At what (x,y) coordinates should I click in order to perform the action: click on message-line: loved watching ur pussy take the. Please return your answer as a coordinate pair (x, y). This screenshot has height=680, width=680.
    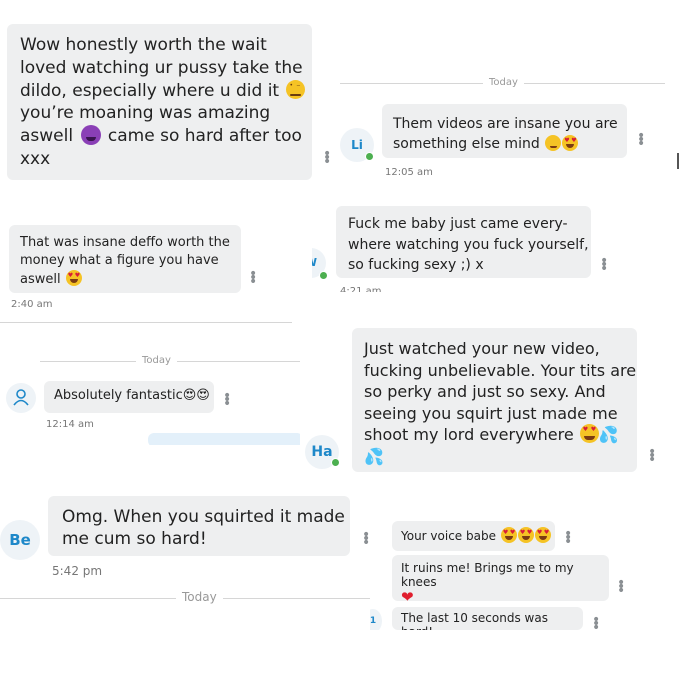
    Looking at the image, I should click on (161, 67).